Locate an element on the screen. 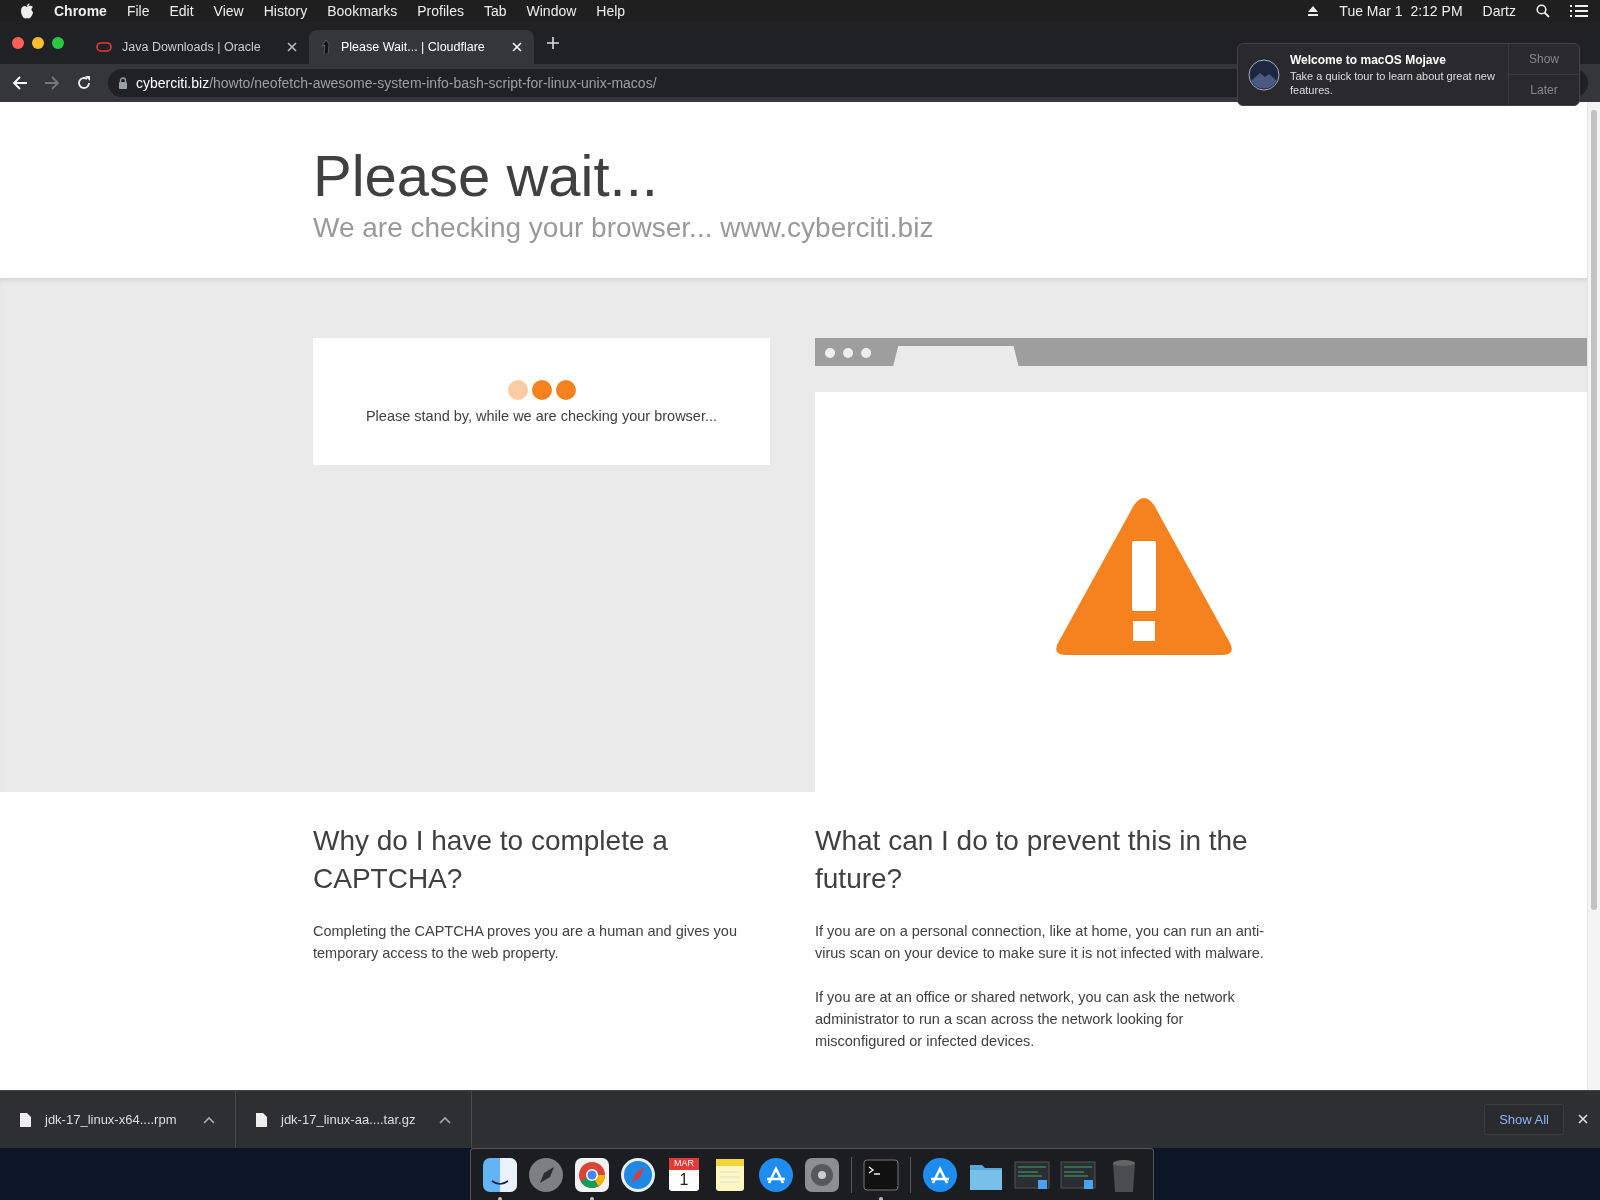 The height and width of the screenshot is (1200, 1600). settings-icon is located at coordinates (822, 1175).